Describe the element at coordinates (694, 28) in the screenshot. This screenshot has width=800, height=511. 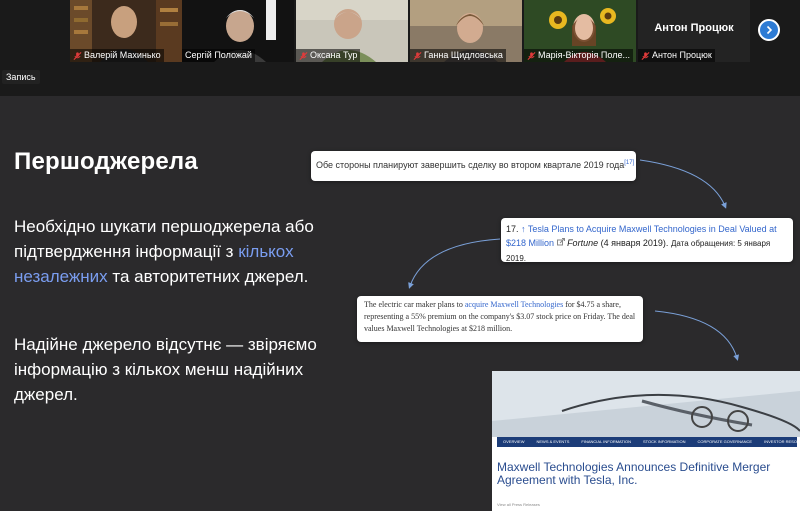
I see `participant-big-name: Антон Процюк` at that location.